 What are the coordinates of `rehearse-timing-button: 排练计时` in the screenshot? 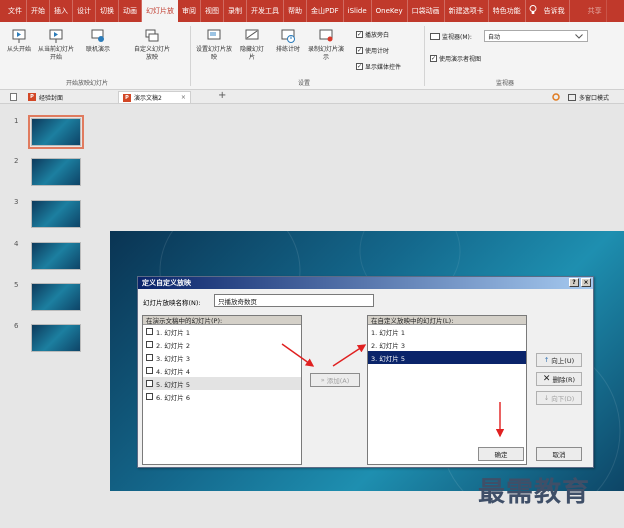 It's located at (288, 41).